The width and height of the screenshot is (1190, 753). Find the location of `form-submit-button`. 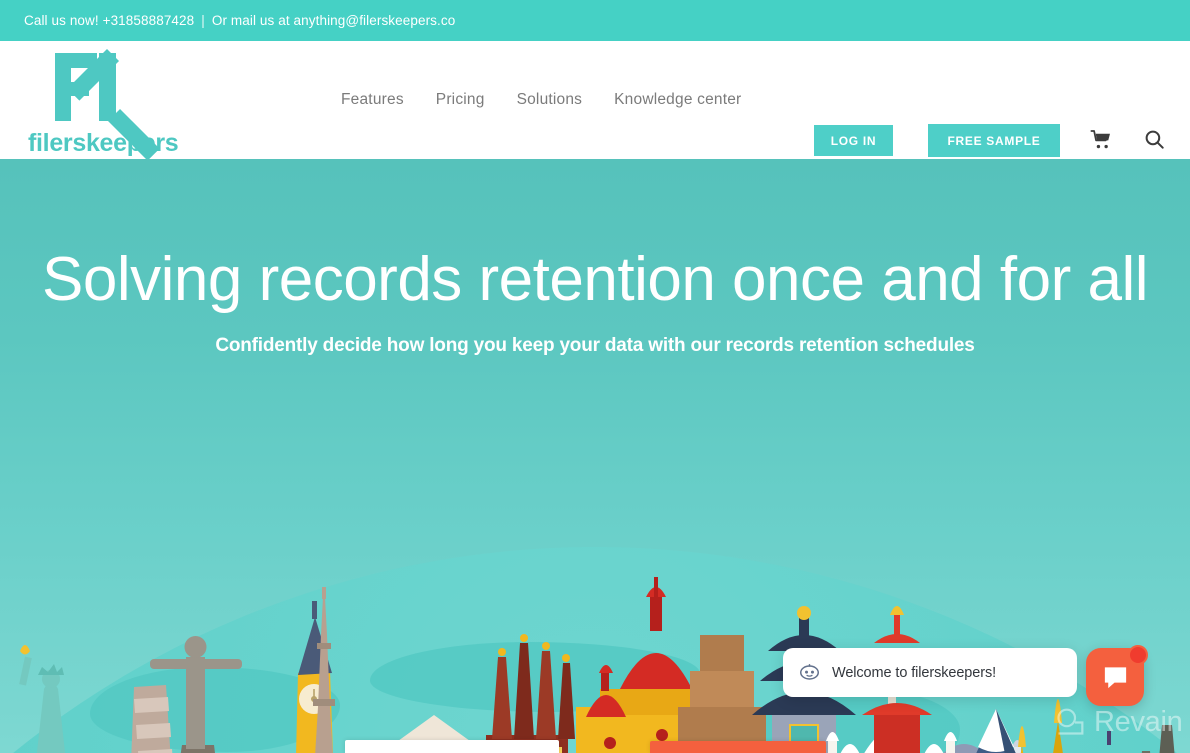

form-submit-button is located at coordinates (738, 747).